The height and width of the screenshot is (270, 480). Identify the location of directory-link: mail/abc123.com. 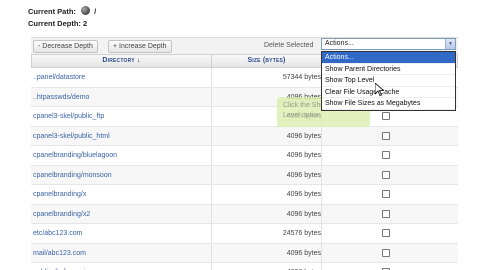
(59, 253).